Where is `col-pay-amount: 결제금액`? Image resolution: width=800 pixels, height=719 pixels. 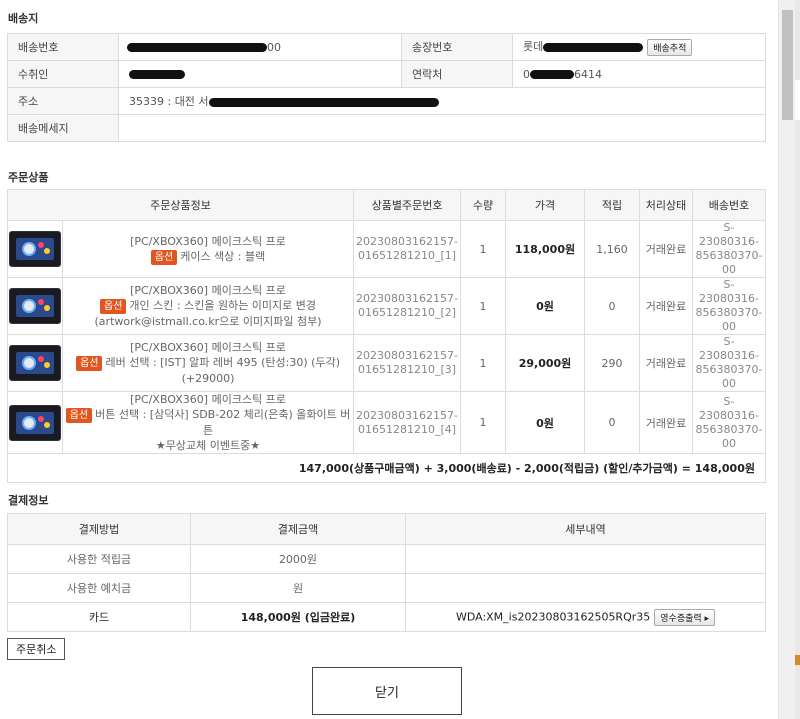 col-pay-amount: 결제금액 is located at coordinates (298, 529).